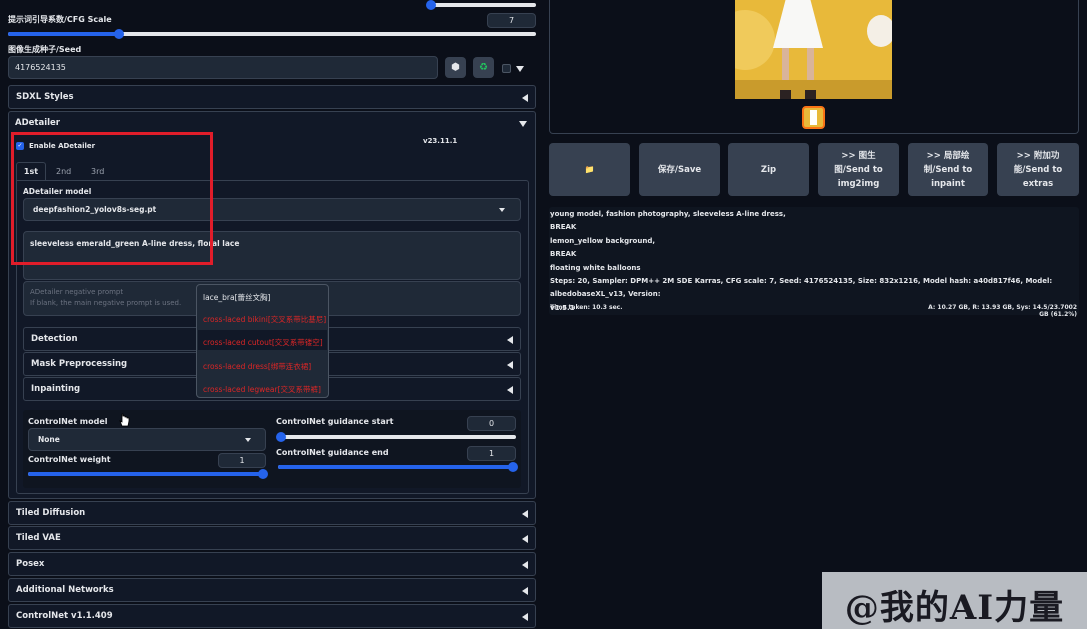 The width and height of the screenshot is (1087, 629). What do you see at coordinates (51, 513) in the screenshot?
I see `panel-title: Tiled Diffusion` at bounding box center [51, 513].